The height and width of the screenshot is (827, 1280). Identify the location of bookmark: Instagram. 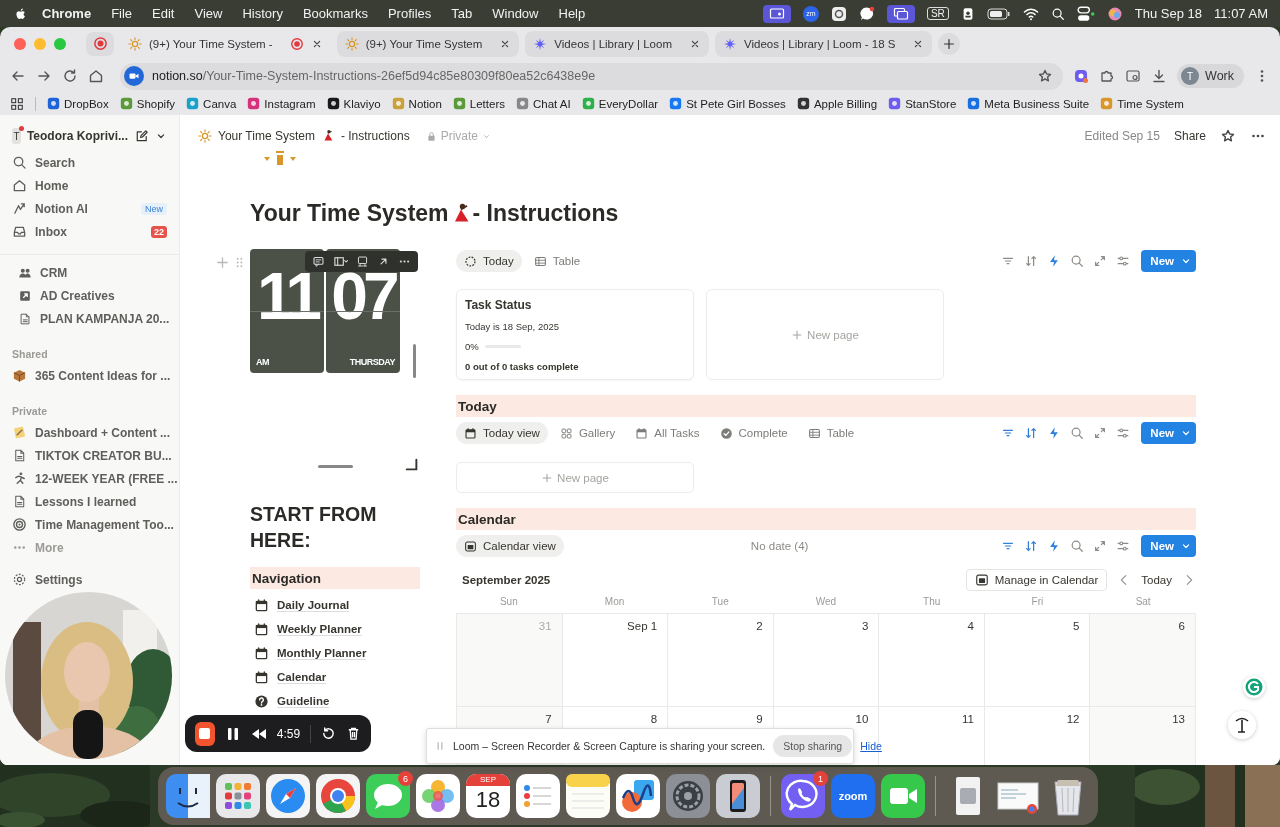
(281, 103).